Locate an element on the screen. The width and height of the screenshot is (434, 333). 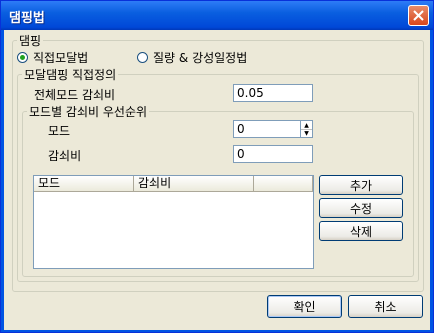
cancel-button: 취소 is located at coordinates (385, 306).